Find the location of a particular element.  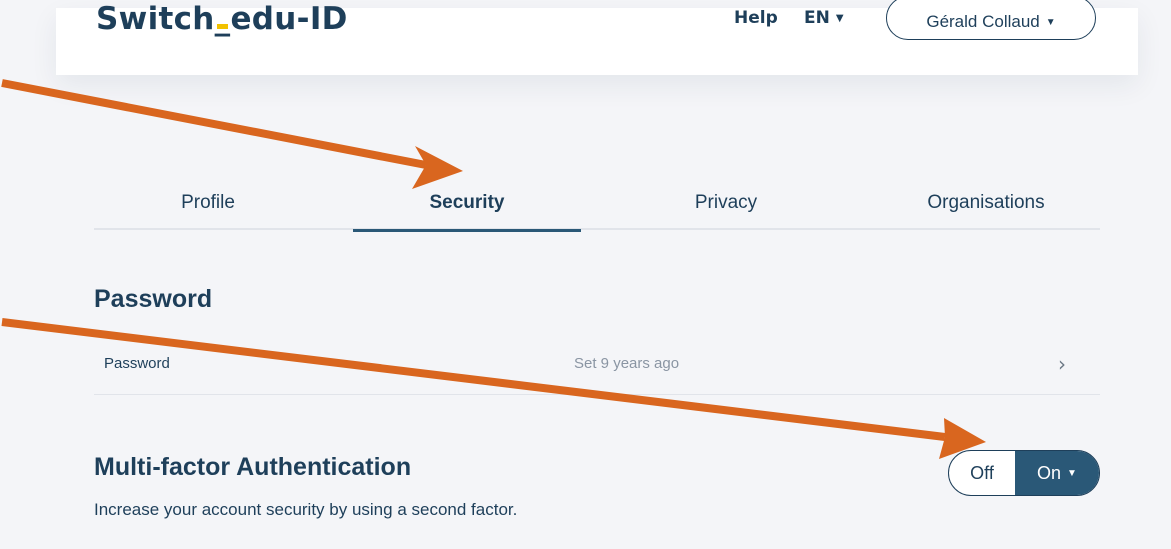

logo-underscore: _ is located at coordinates (222, 19).